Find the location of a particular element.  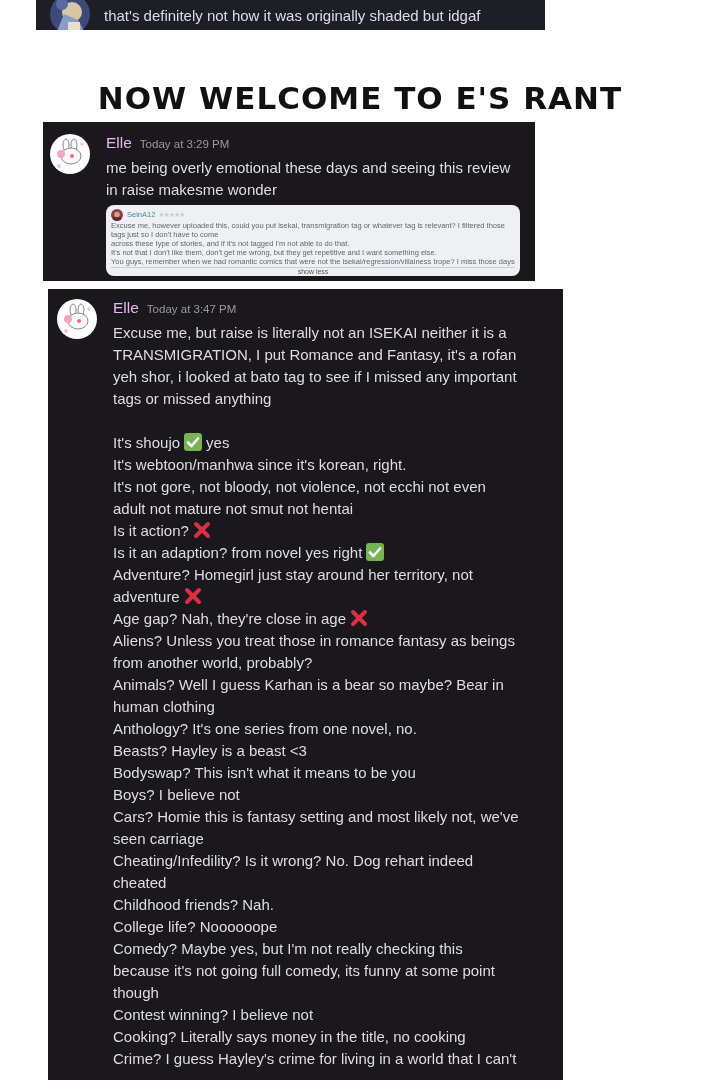

message-text: adult not mature not smut not hentai is located at coordinates (233, 508).